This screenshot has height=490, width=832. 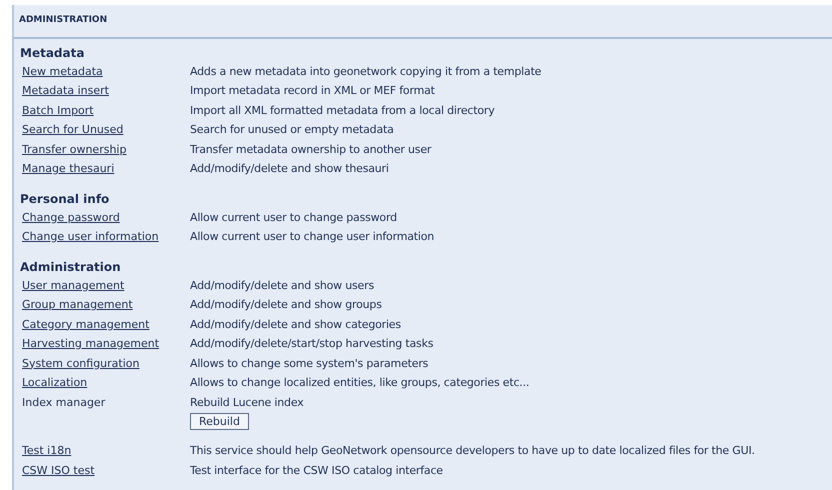 I want to click on section-header: ADMINISTRATION, so click(x=63, y=21).